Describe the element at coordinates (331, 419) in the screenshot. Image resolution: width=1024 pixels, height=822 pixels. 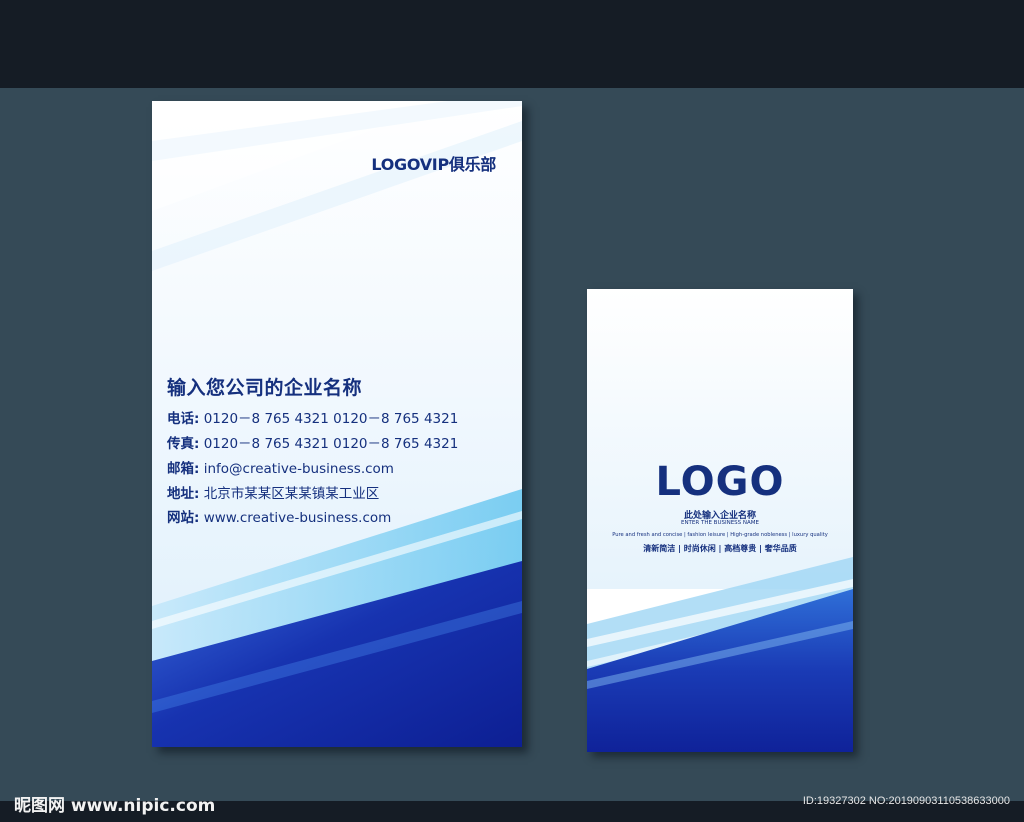
I see `phone-value: 0120－8 765 4321 0120－8 765 4321` at that location.